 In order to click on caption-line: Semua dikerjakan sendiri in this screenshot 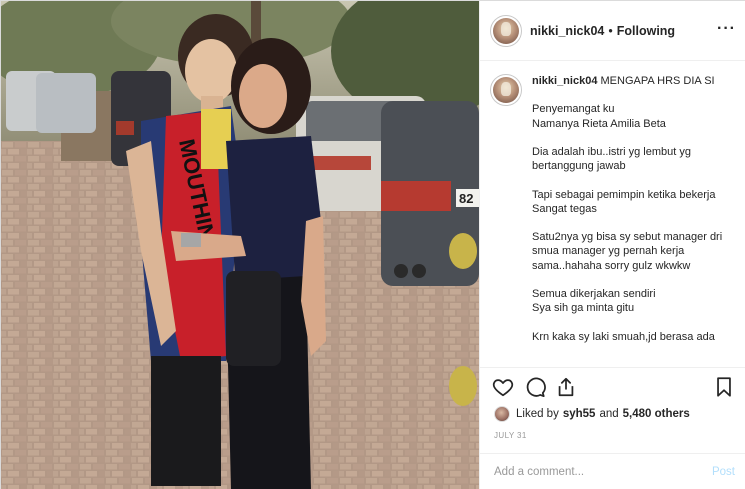, I will do `click(594, 293)`.